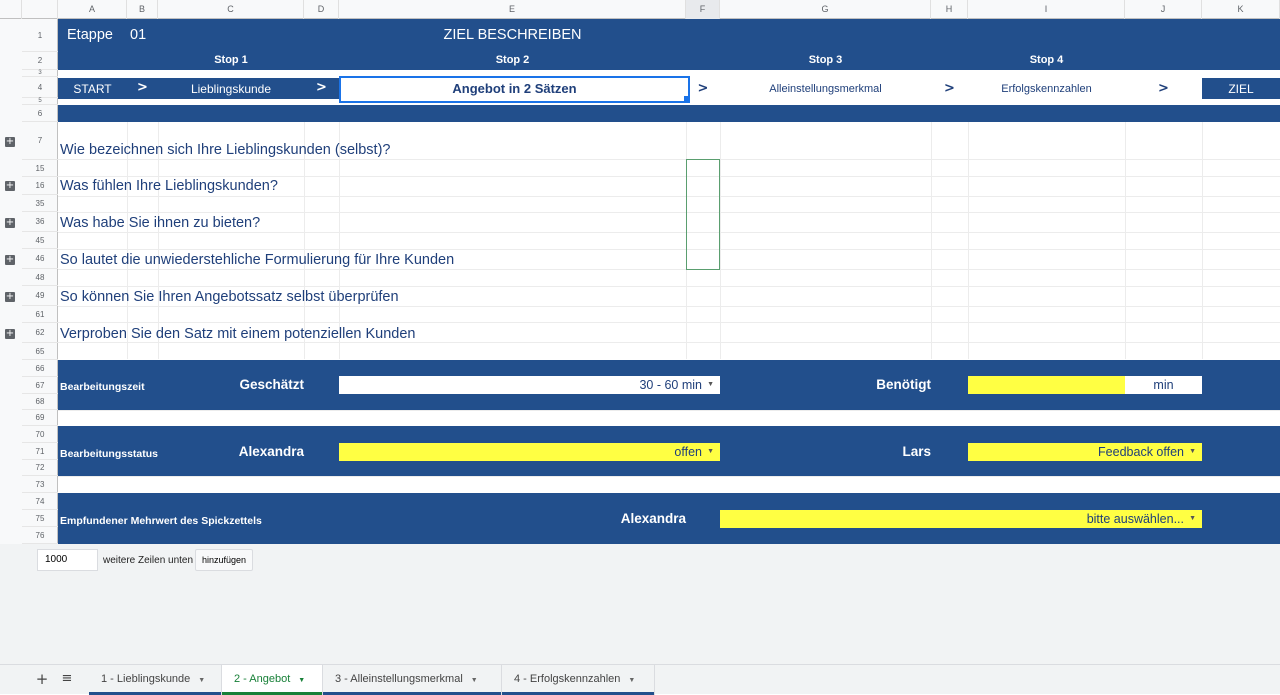 This screenshot has height=695, width=1280. Describe the element at coordinates (40, 451) in the screenshot. I see `row-header: 71` at that location.